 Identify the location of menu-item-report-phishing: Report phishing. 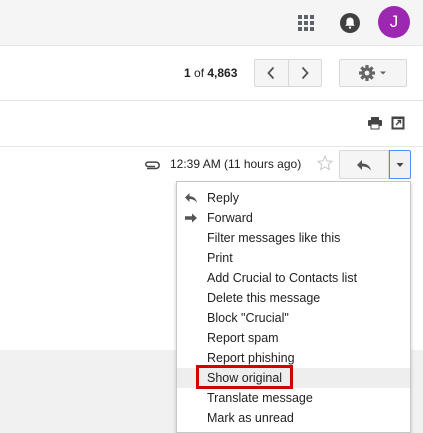
(293, 358).